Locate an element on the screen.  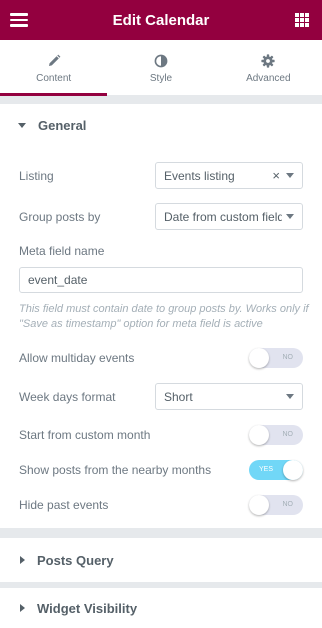
menu-icon is located at coordinates (19, 20).